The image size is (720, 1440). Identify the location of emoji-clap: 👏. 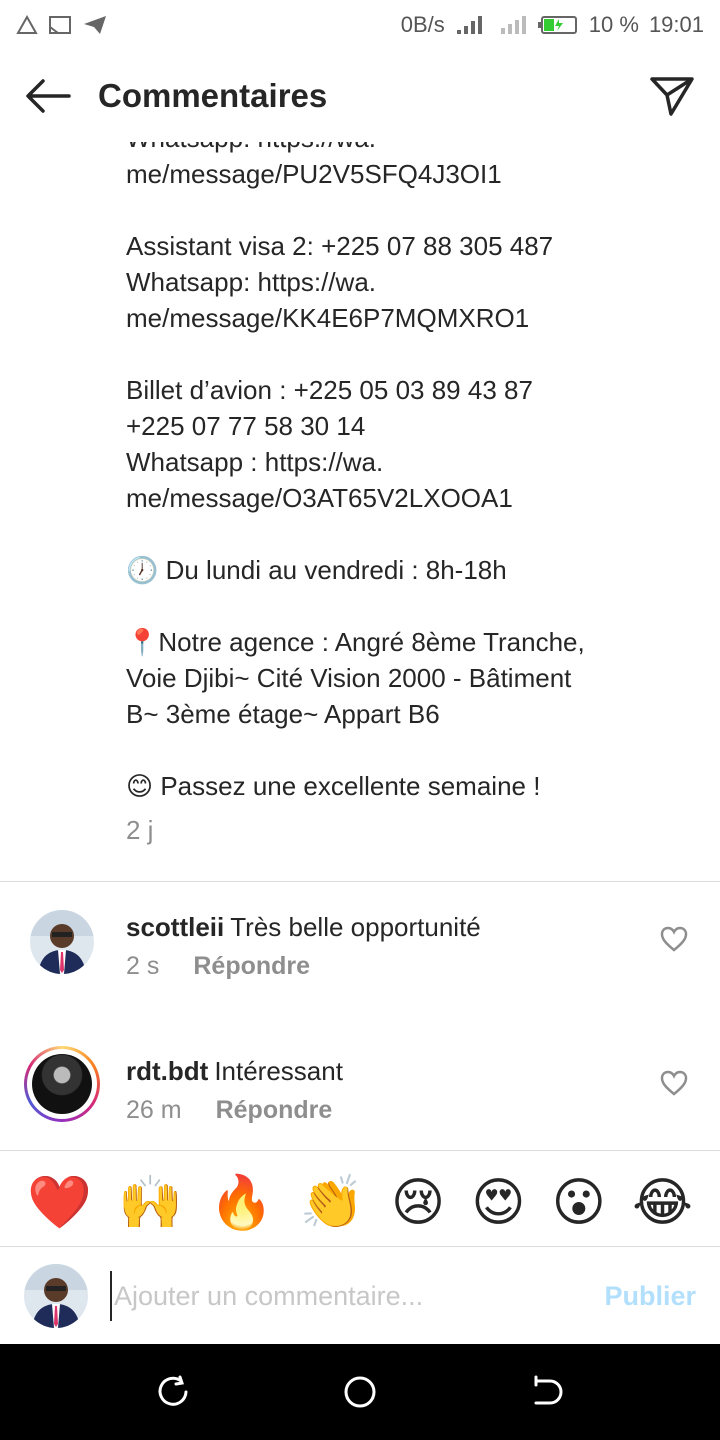
(332, 1203).